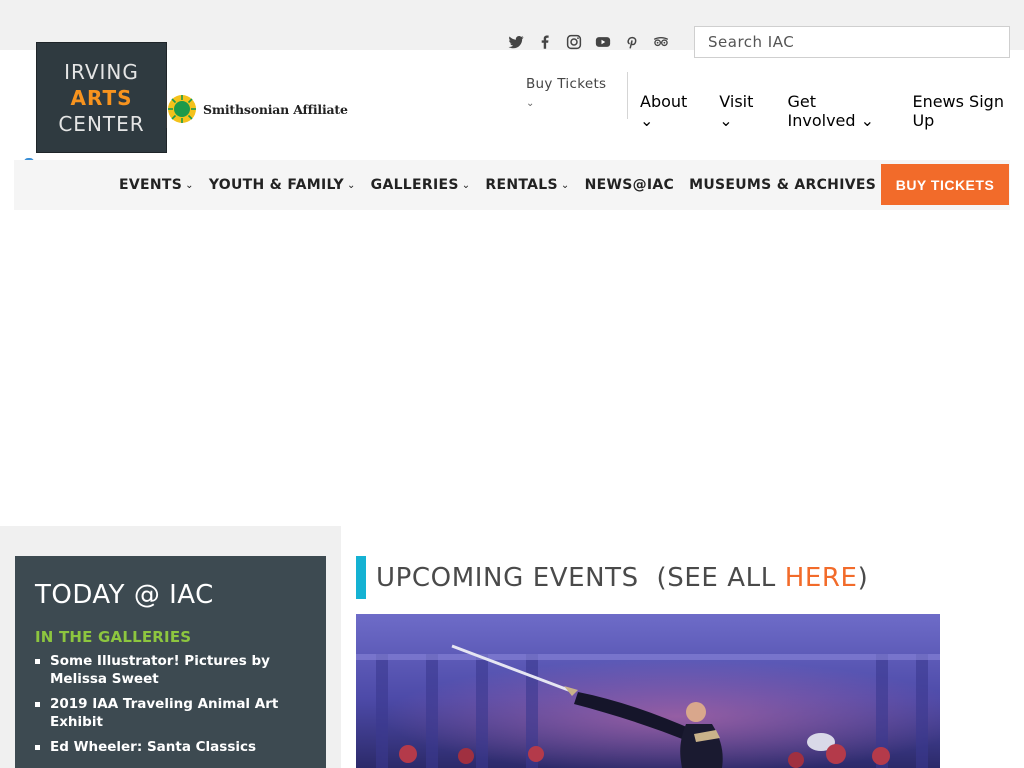 This screenshot has height=768, width=1024. I want to click on nav-youth-family: YOUTH & FAMILY ⌄, so click(282, 185).